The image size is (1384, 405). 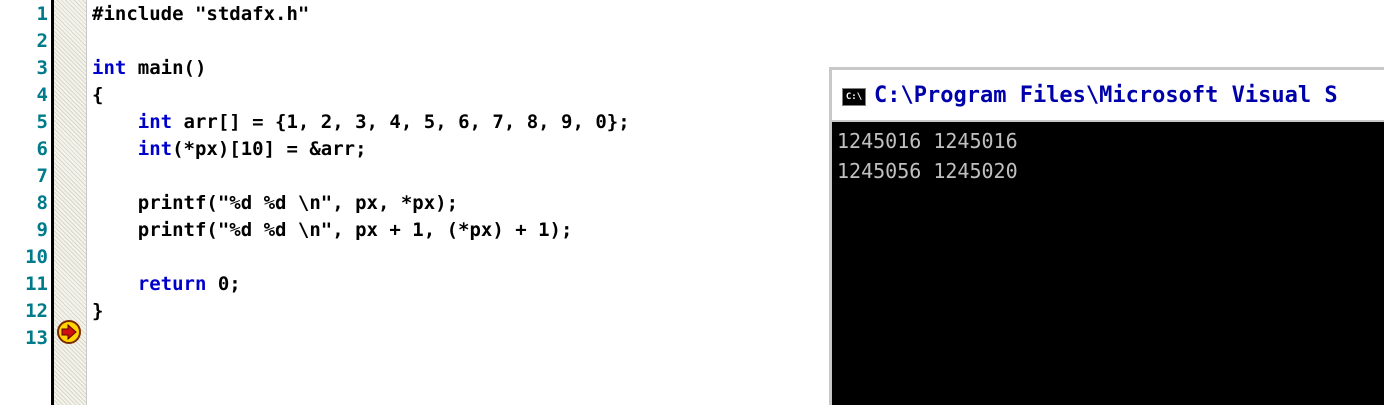 What do you see at coordinates (42, 95) in the screenshot?
I see `line-number: 4` at bounding box center [42, 95].